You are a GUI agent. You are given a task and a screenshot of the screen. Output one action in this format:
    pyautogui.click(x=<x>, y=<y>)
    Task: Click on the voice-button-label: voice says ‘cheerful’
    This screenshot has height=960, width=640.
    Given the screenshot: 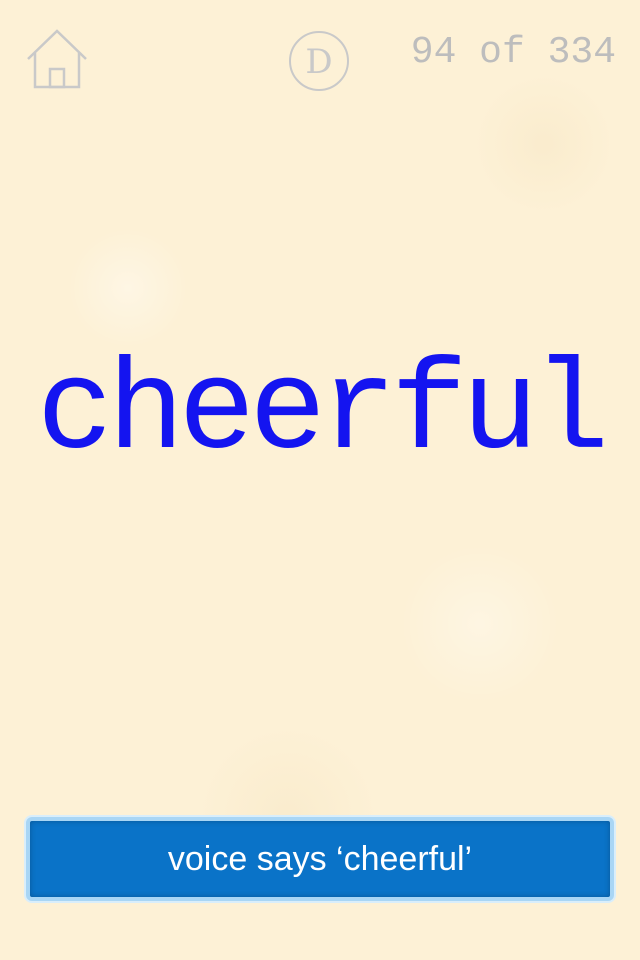 What is the action you would take?
    pyautogui.click(x=320, y=859)
    